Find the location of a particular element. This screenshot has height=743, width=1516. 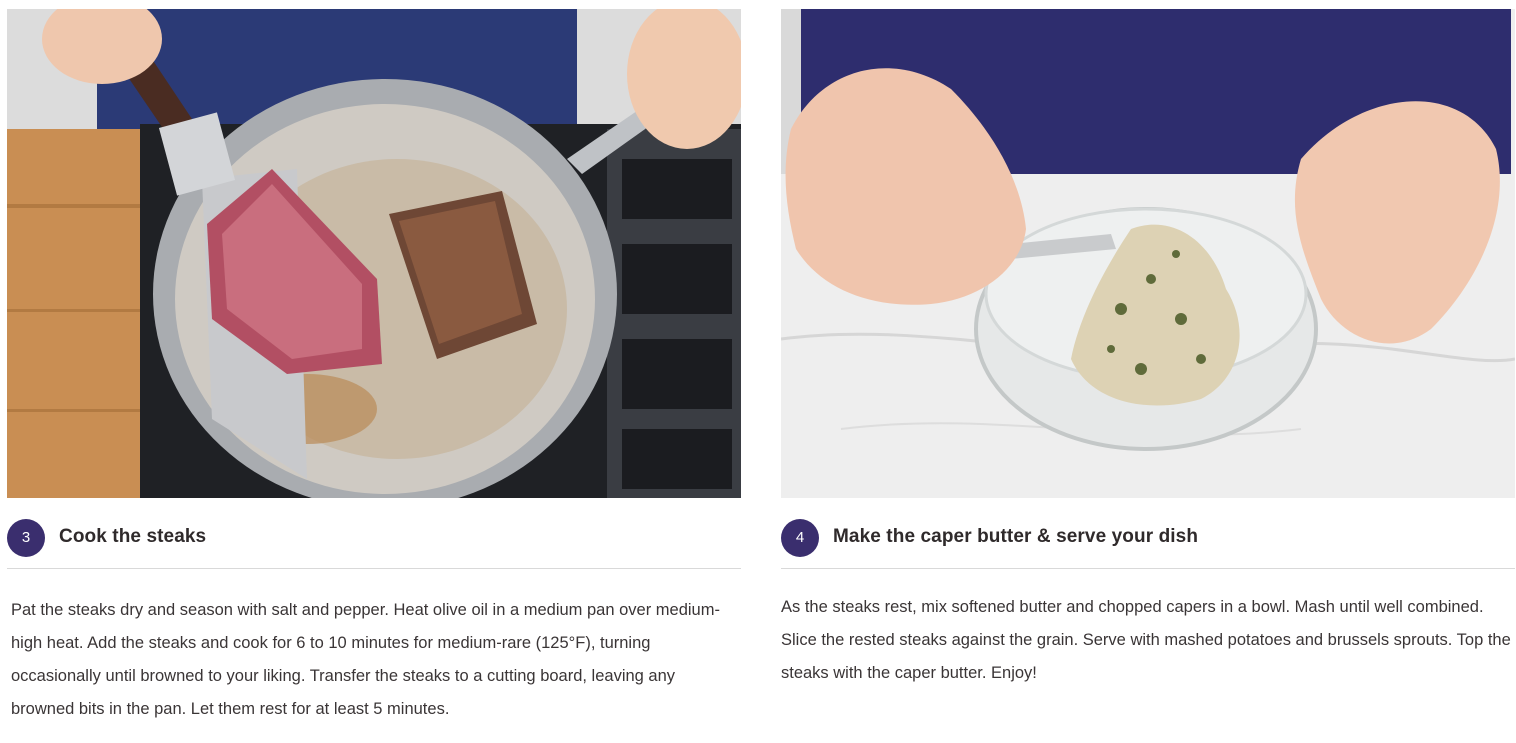

step-title: Make the caper butter & serve your dish is located at coordinates (1016, 536).